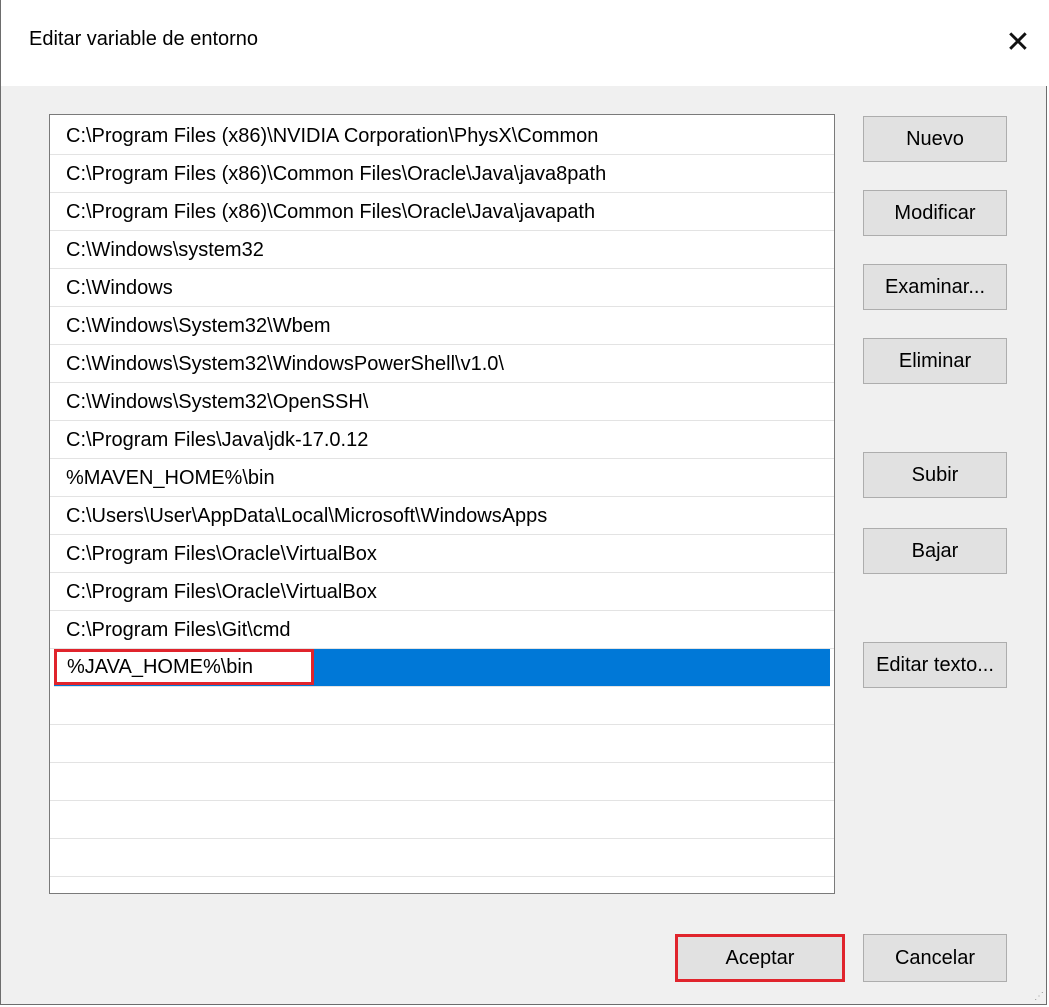 This screenshot has width=1049, height=1007. What do you see at coordinates (935, 361) in the screenshot?
I see `delete-button: Eliminar` at bounding box center [935, 361].